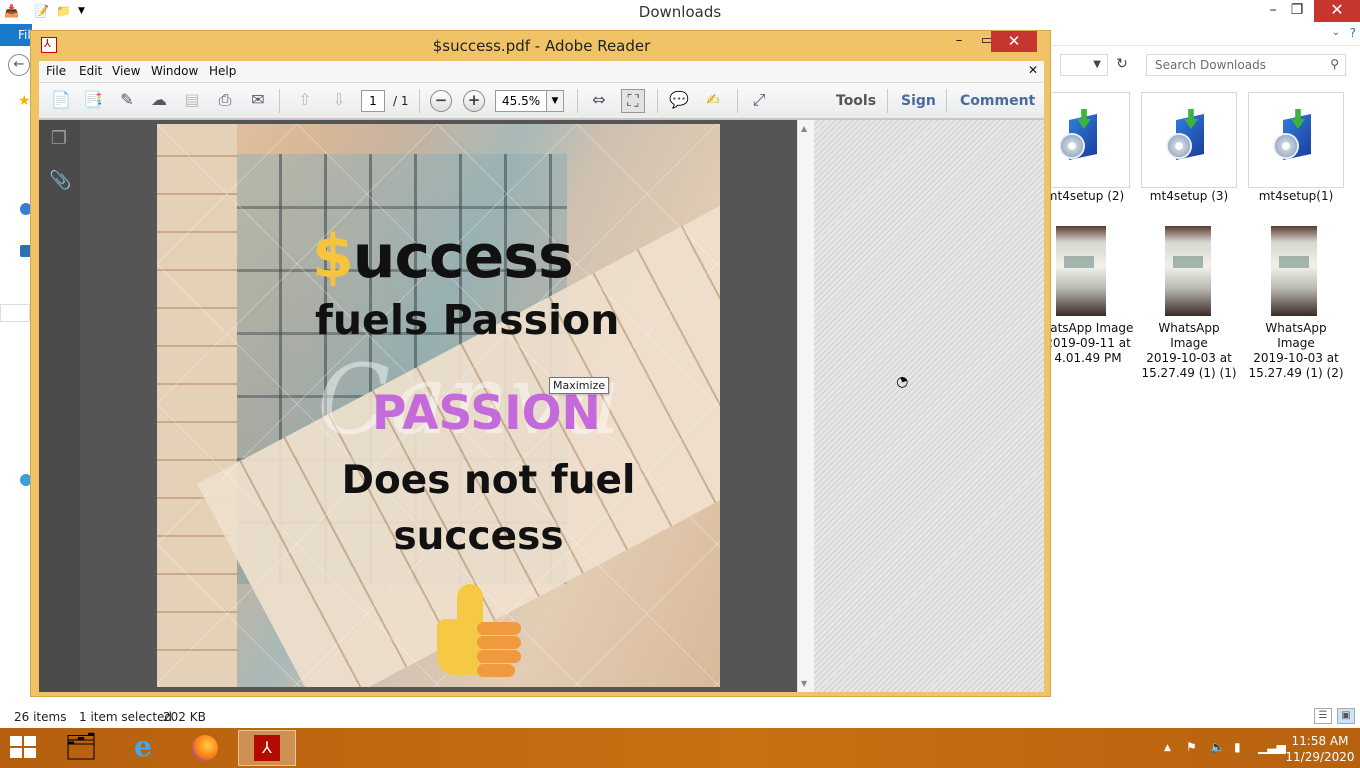 This screenshot has width=1360, height=768. What do you see at coordinates (339, 101) in the screenshot?
I see `next-page-icon: ⇩` at bounding box center [339, 101].